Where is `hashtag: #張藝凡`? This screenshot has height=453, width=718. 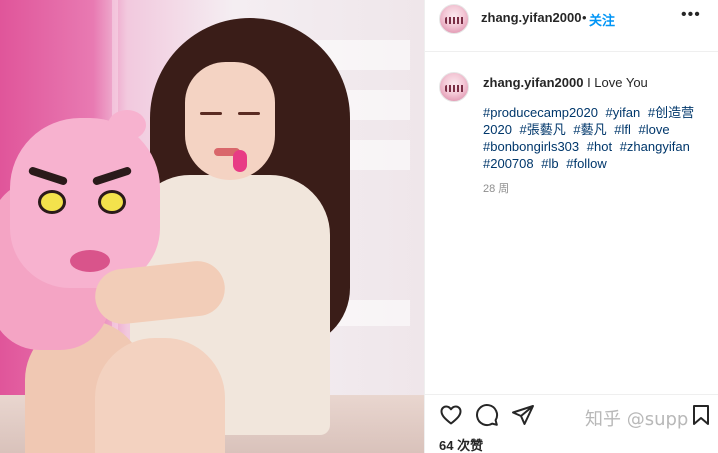 hashtag: #張藝凡 is located at coordinates (543, 129).